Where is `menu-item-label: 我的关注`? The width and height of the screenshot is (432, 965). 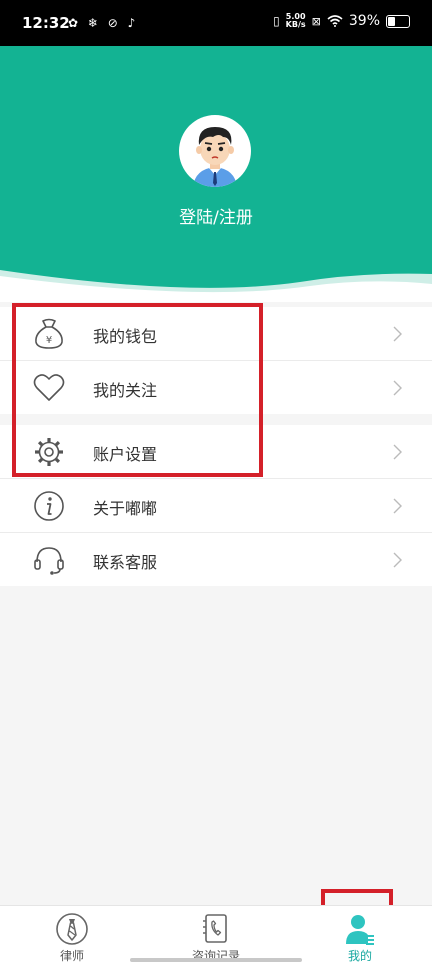
menu-item-label: 我的关注 is located at coordinates (125, 390).